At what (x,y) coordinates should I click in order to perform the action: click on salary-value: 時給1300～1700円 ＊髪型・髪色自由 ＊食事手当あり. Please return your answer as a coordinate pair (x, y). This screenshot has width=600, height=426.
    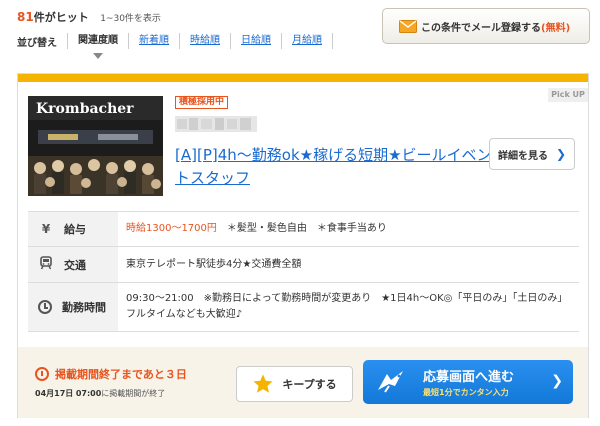
    Looking at the image, I should click on (348, 229).